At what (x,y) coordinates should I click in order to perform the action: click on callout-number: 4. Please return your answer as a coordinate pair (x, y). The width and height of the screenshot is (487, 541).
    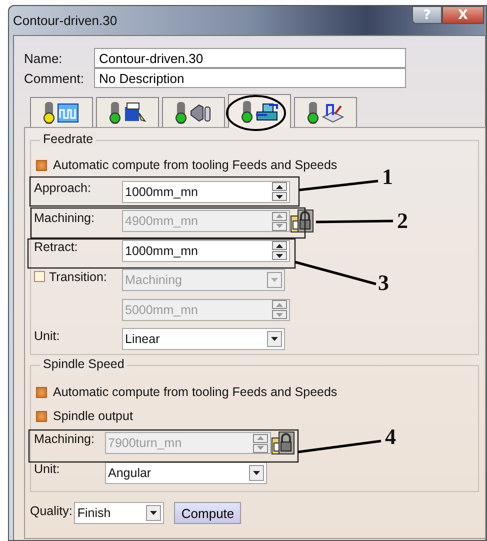
    Looking at the image, I should click on (390, 437).